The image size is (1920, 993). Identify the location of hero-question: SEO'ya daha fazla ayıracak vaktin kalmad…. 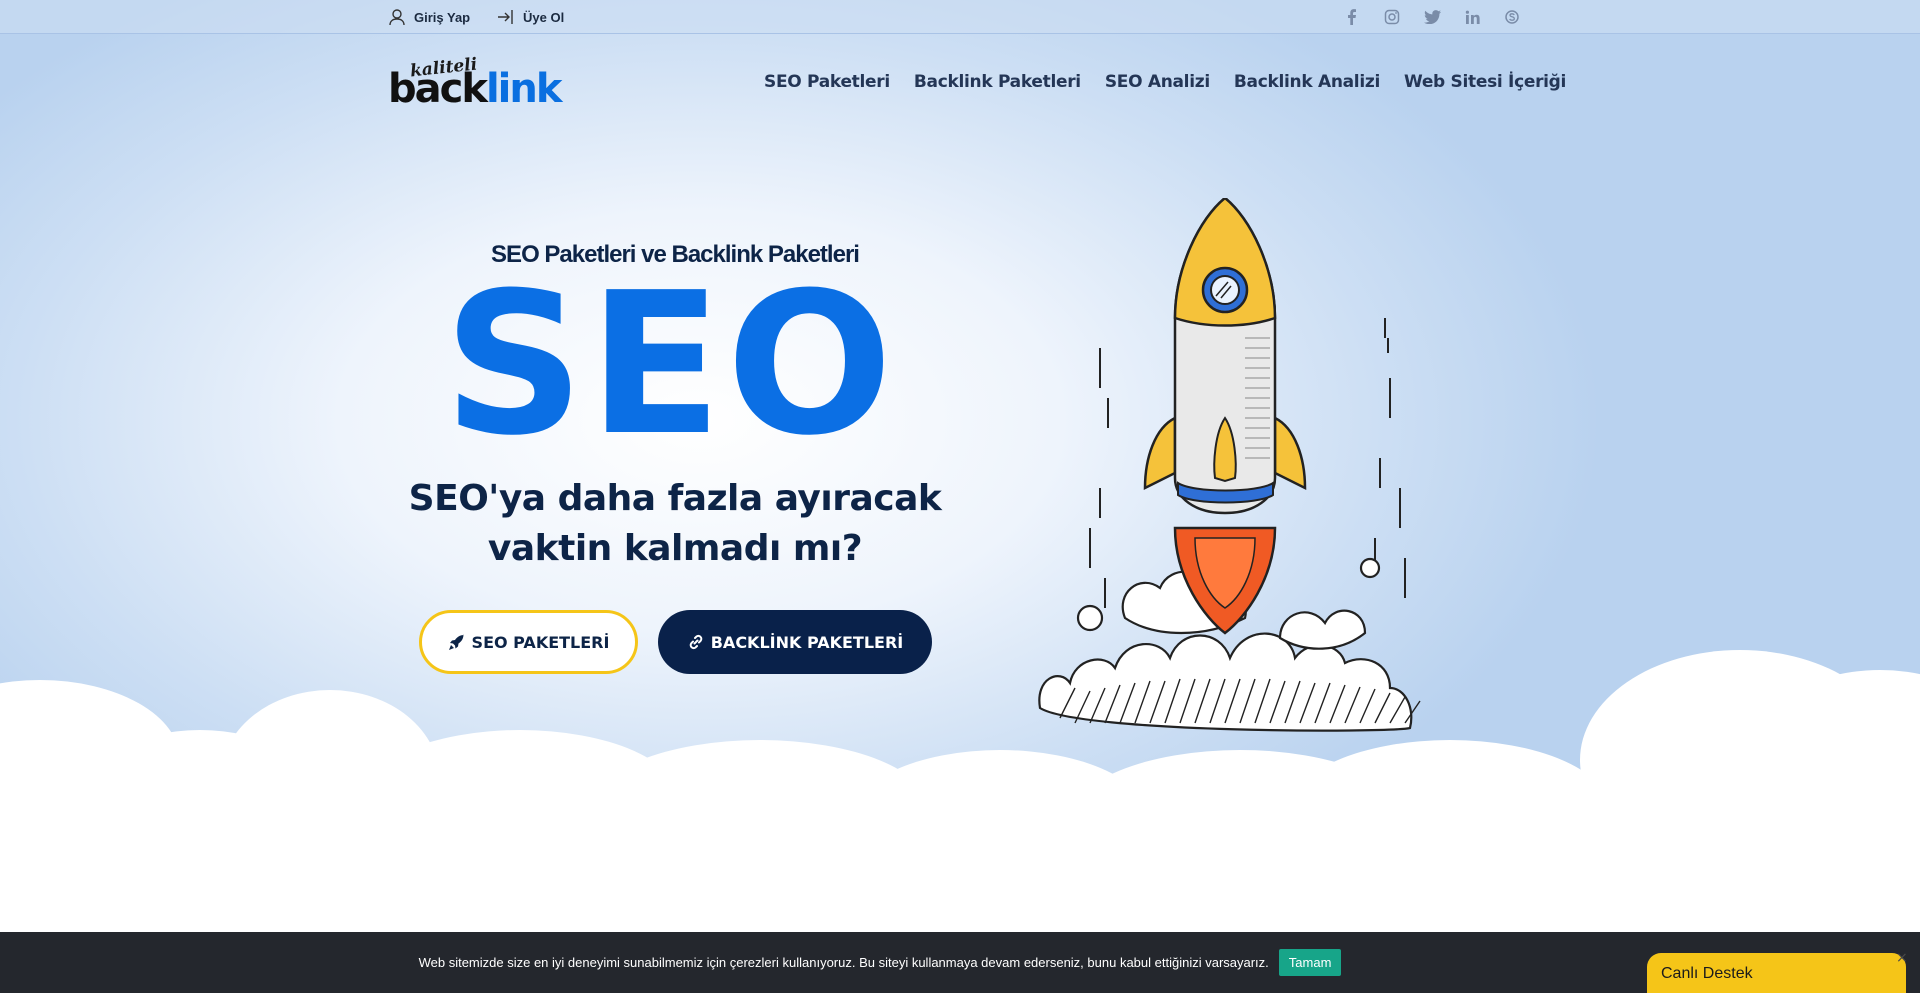
(675, 524).